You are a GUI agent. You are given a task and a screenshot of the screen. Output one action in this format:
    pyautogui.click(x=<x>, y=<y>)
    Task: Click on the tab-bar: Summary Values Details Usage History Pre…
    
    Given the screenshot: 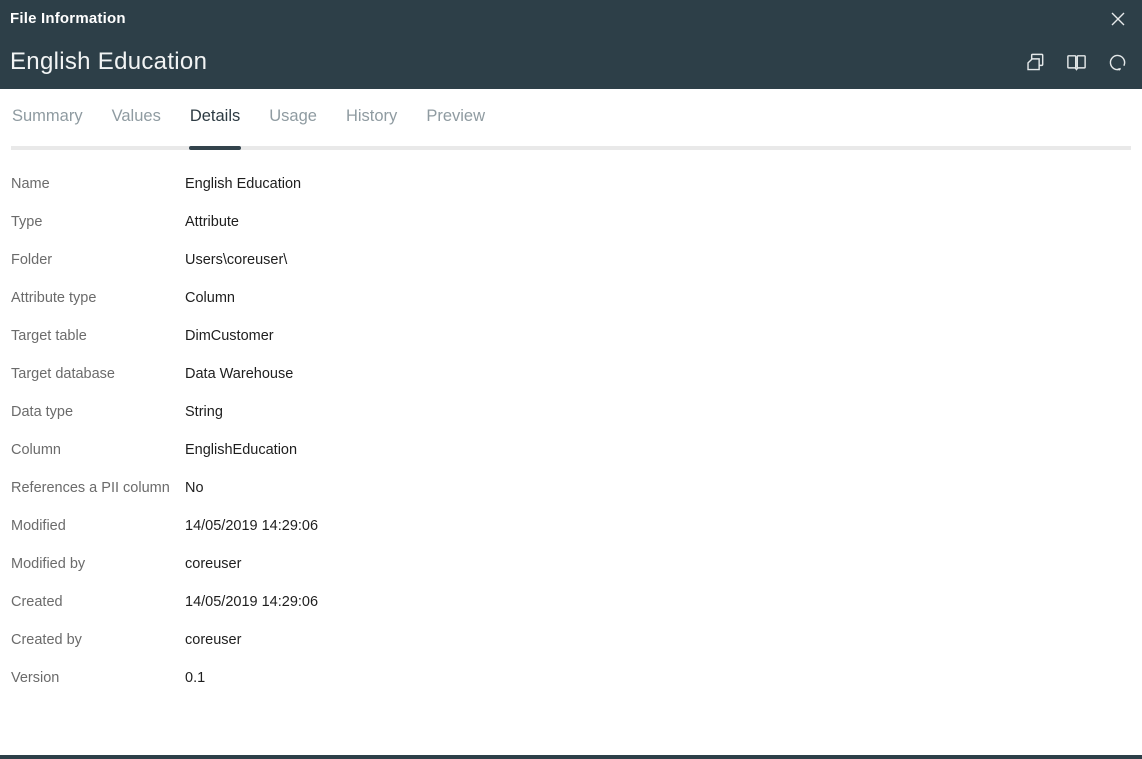 What is the action you would take?
    pyautogui.click(x=571, y=119)
    